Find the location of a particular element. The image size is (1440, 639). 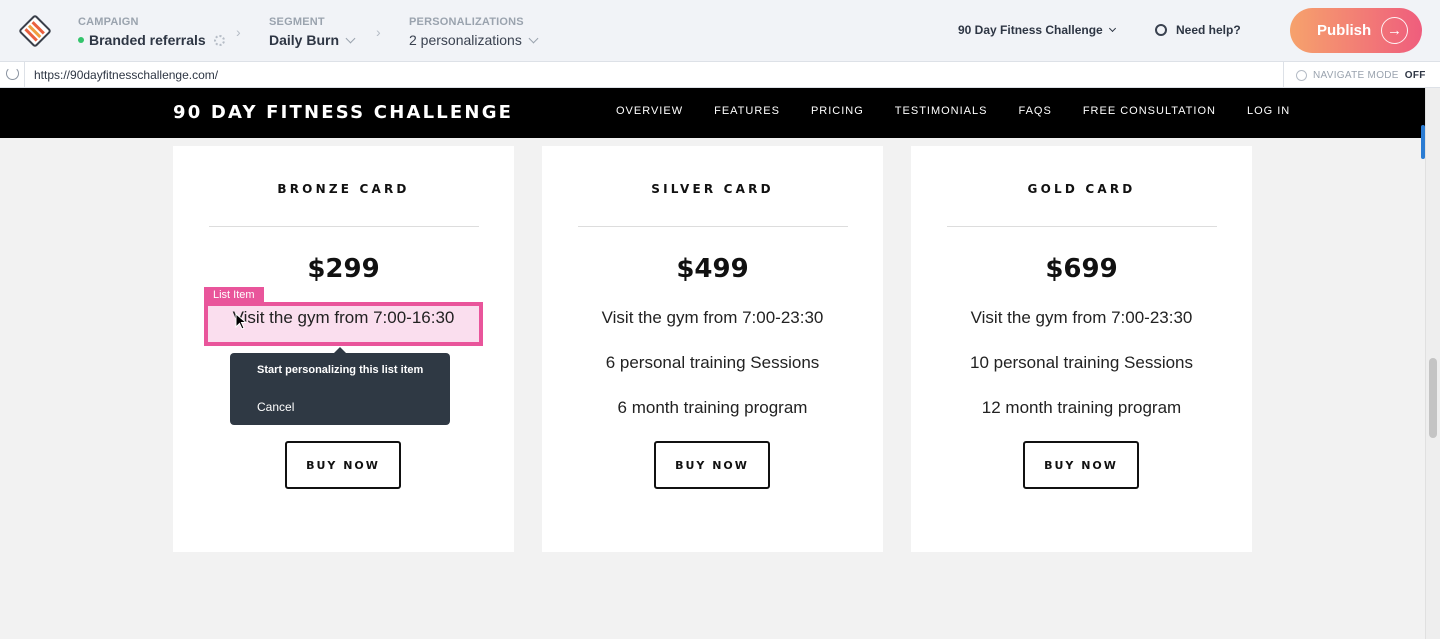

menu-item-overview: OVERVIEW is located at coordinates (649, 111).